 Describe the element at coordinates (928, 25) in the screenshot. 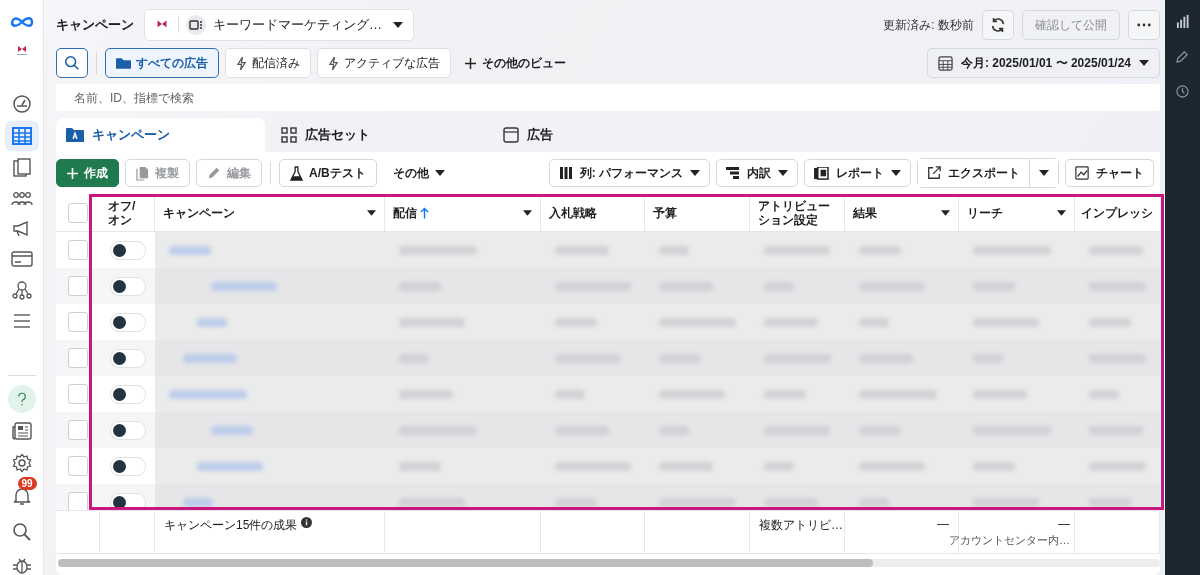

I see `update-status: 更新済み: 数秒前` at that location.